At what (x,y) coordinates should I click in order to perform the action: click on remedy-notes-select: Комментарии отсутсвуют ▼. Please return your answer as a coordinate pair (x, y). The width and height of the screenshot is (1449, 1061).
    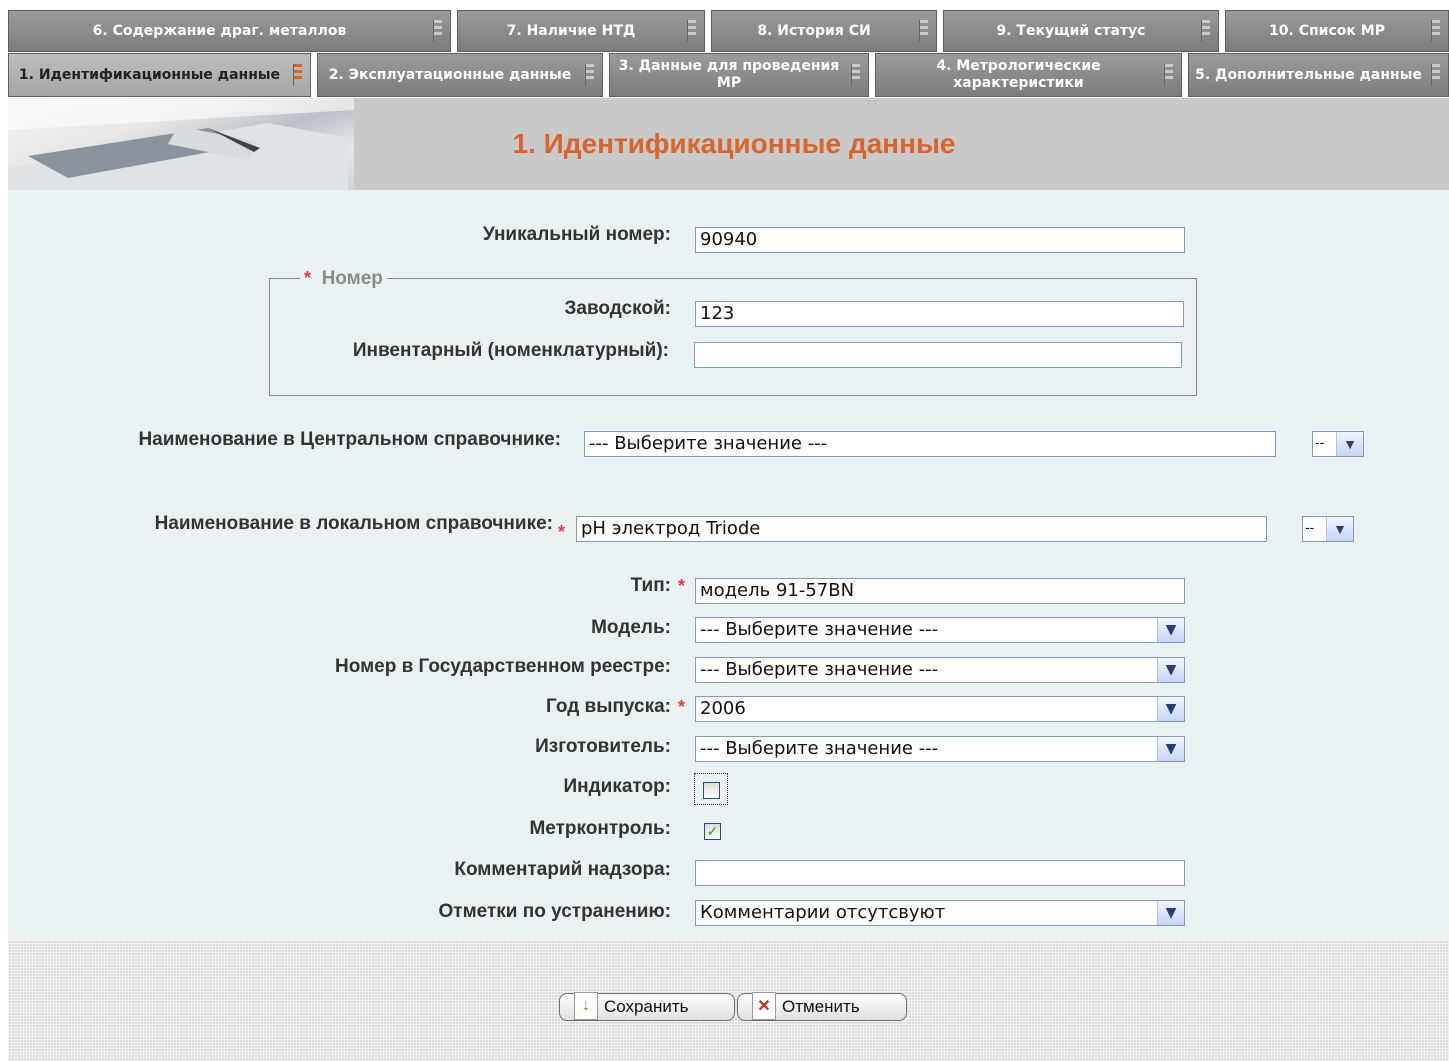
    Looking at the image, I should click on (940, 913).